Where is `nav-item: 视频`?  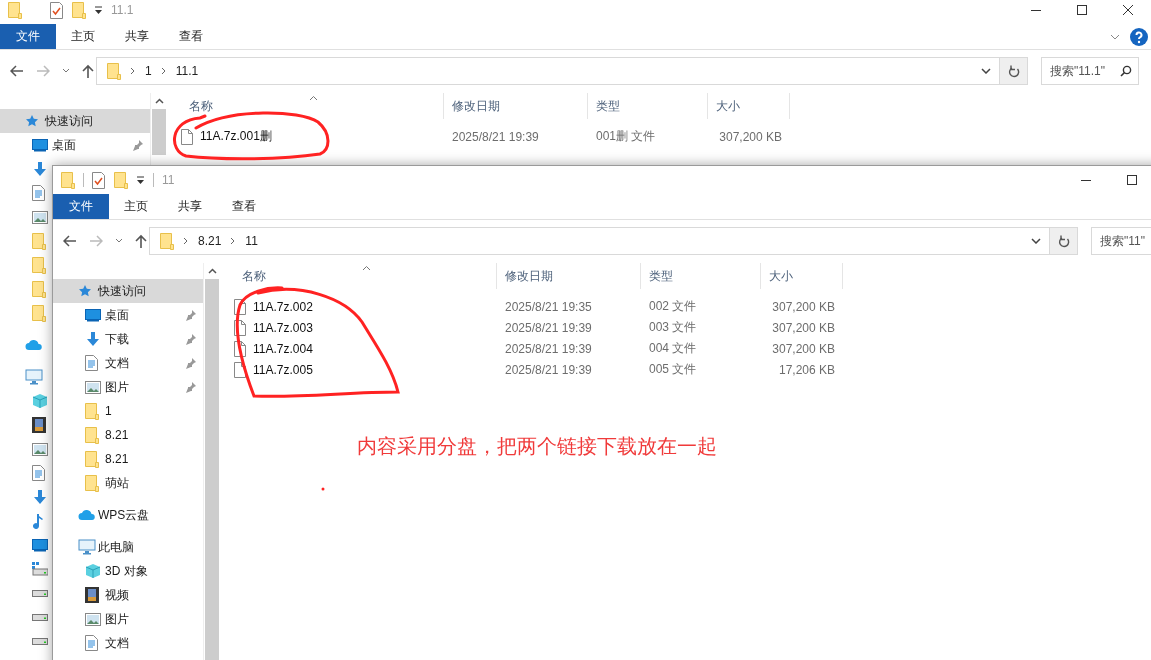 nav-item: 视频 is located at coordinates (107, 595).